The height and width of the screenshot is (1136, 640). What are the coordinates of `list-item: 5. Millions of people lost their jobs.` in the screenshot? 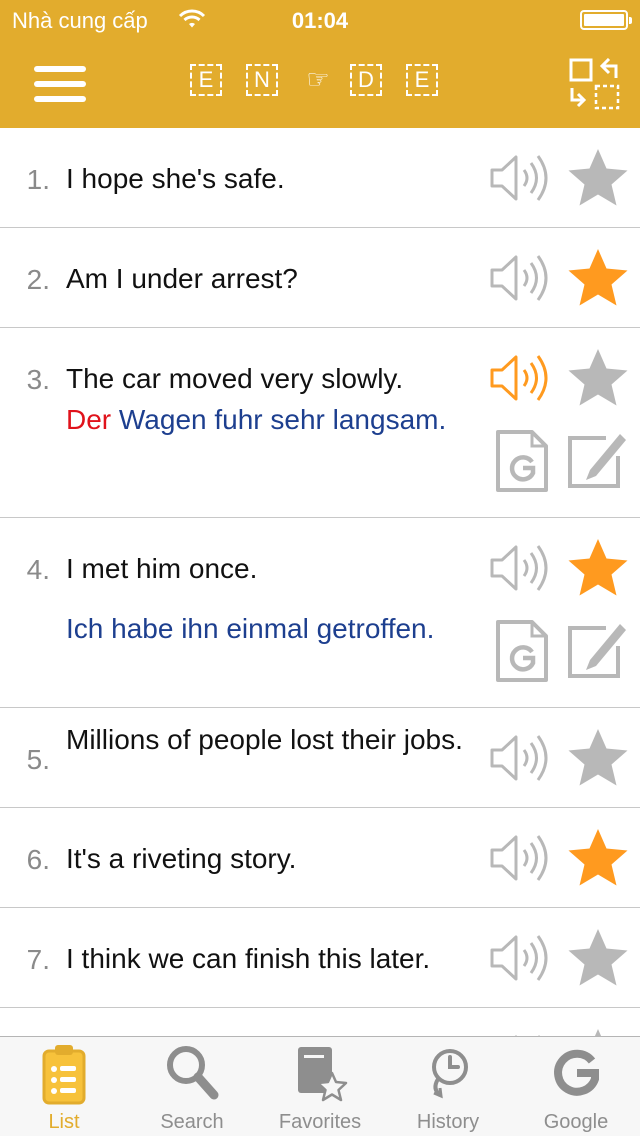 It's located at (320, 758).